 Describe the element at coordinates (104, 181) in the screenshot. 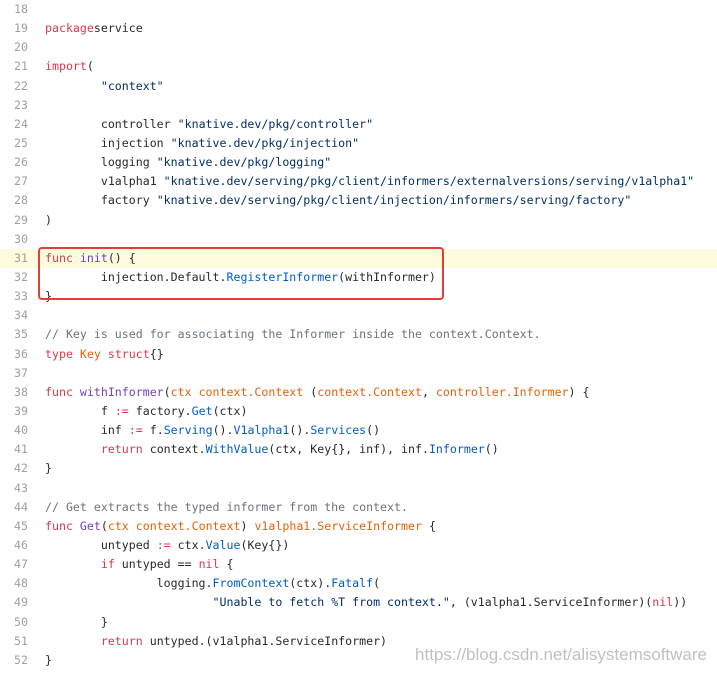

I see `code-token: v1alpha1` at that location.